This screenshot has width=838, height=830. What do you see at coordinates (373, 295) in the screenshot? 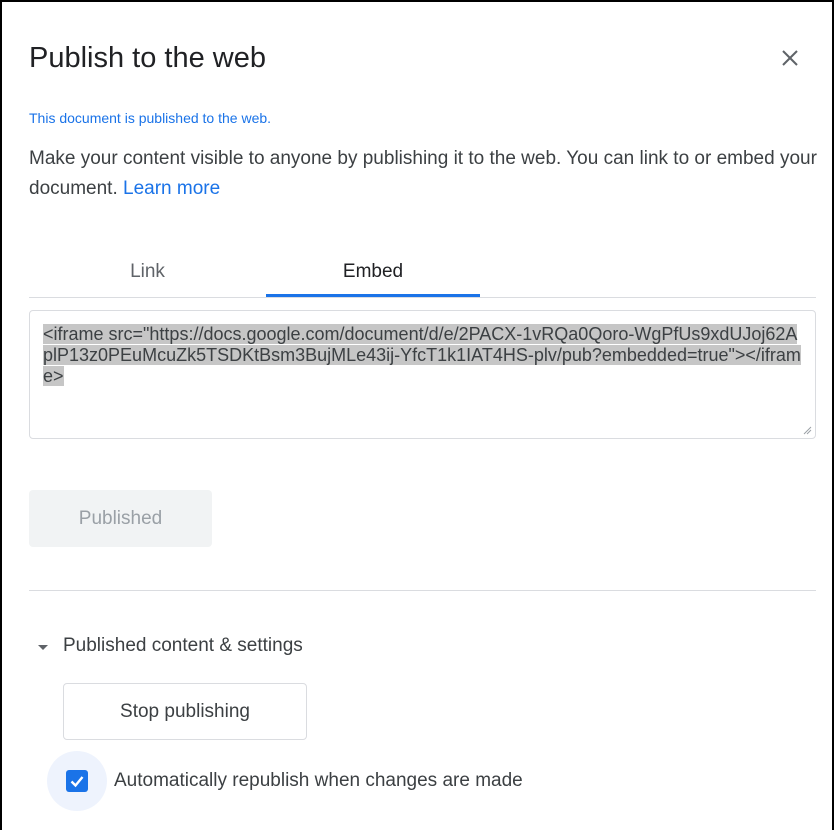
I see `tab-active-indicator` at bounding box center [373, 295].